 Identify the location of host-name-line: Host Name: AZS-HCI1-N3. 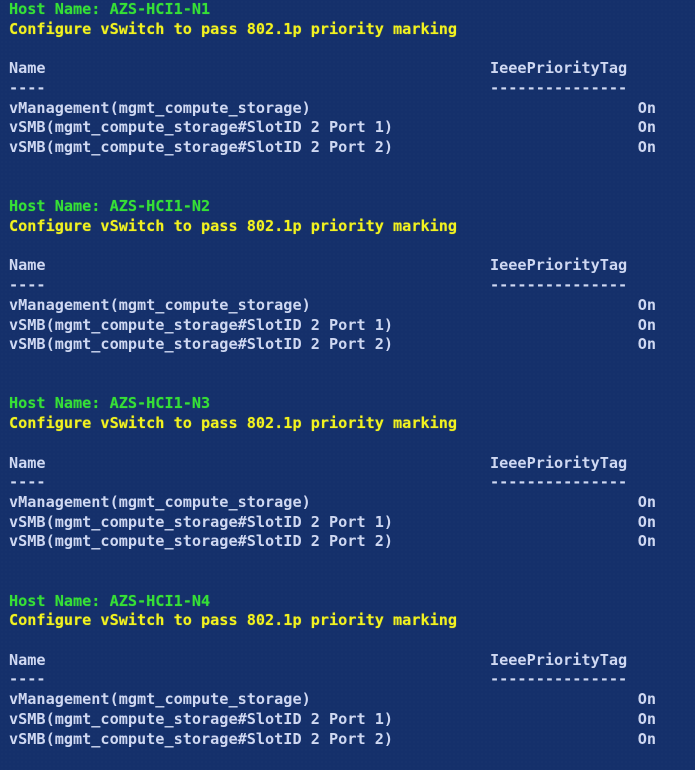
(110, 403).